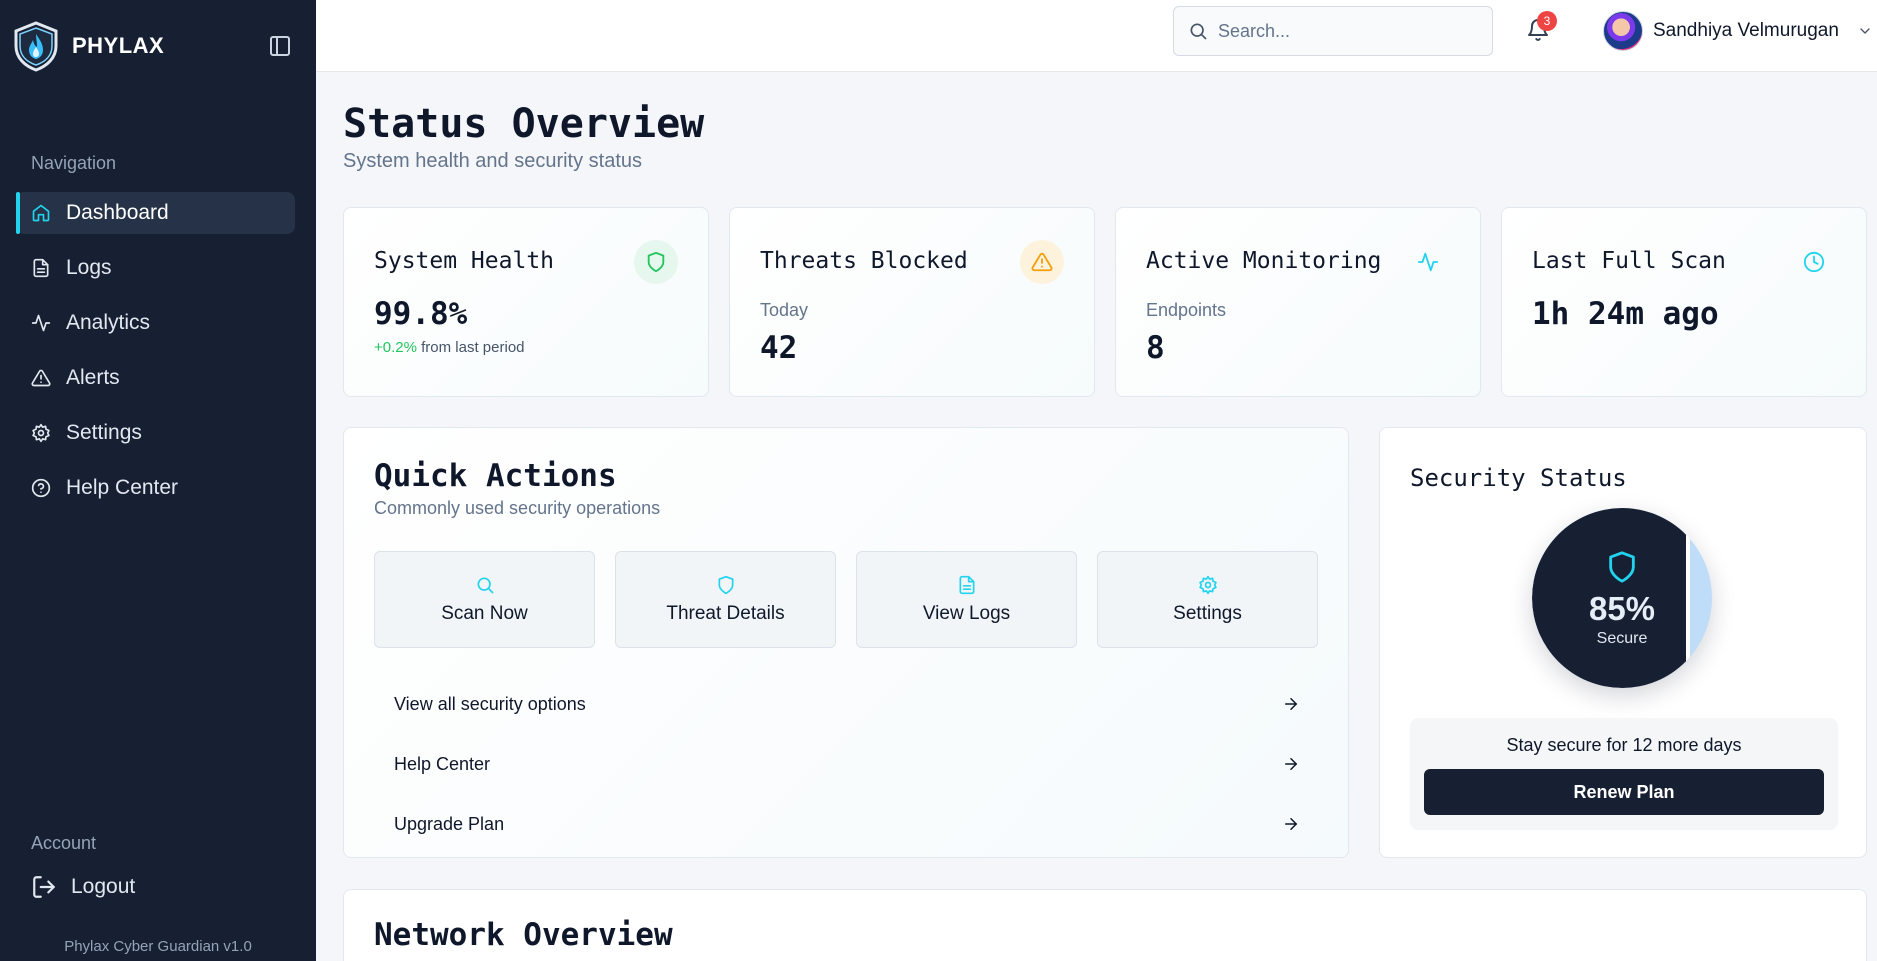  Describe the element at coordinates (155, 323) in the screenshot. I see `sidebar-item-analytics: Analytics` at that location.